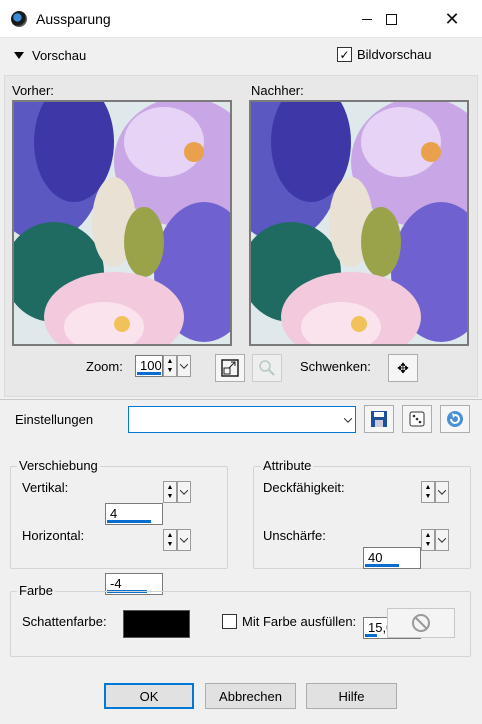 The width and height of the screenshot is (482, 724). I want to click on help-button: Hilfe, so click(351, 696).